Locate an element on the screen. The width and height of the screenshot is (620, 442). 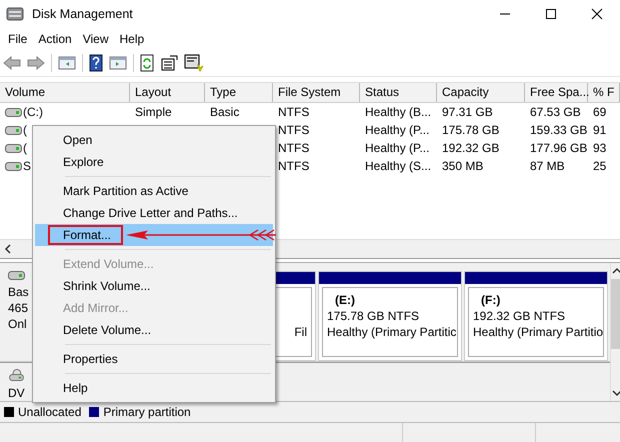
table-cell: 177.96 GB is located at coordinates (559, 148).